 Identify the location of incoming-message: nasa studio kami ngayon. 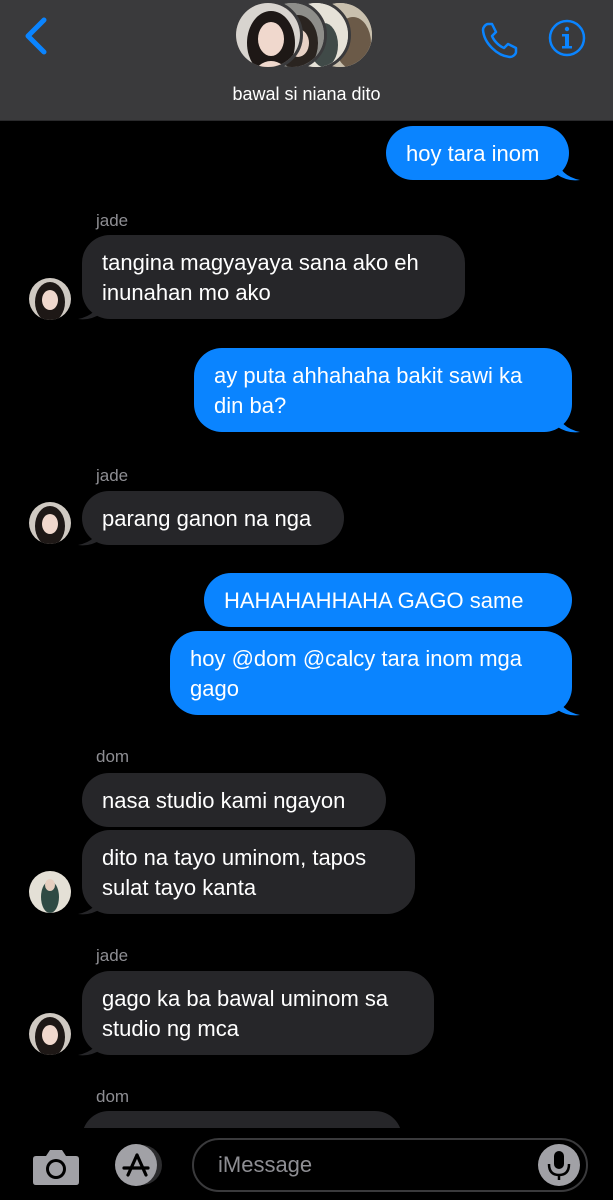
(234, 800).